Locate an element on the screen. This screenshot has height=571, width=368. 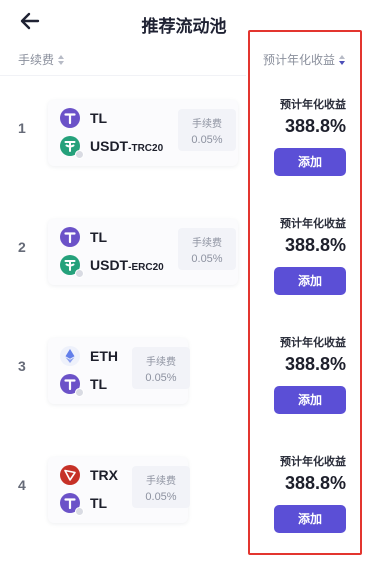
pool-rank: 1 is located at coordinates (22, 128).